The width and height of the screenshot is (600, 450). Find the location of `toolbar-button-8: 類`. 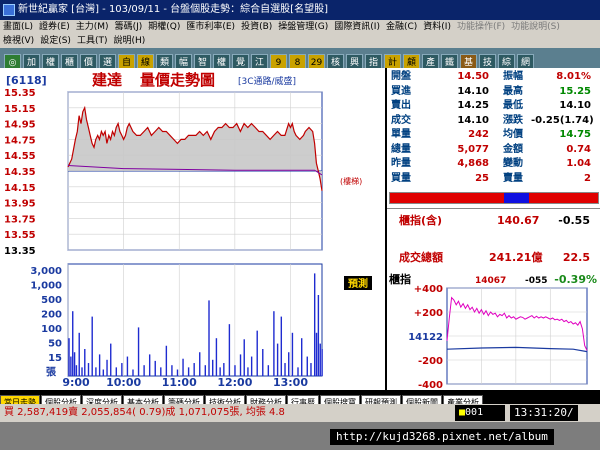

toolbar-button-8: 類 is located at coordinates (164, 61).